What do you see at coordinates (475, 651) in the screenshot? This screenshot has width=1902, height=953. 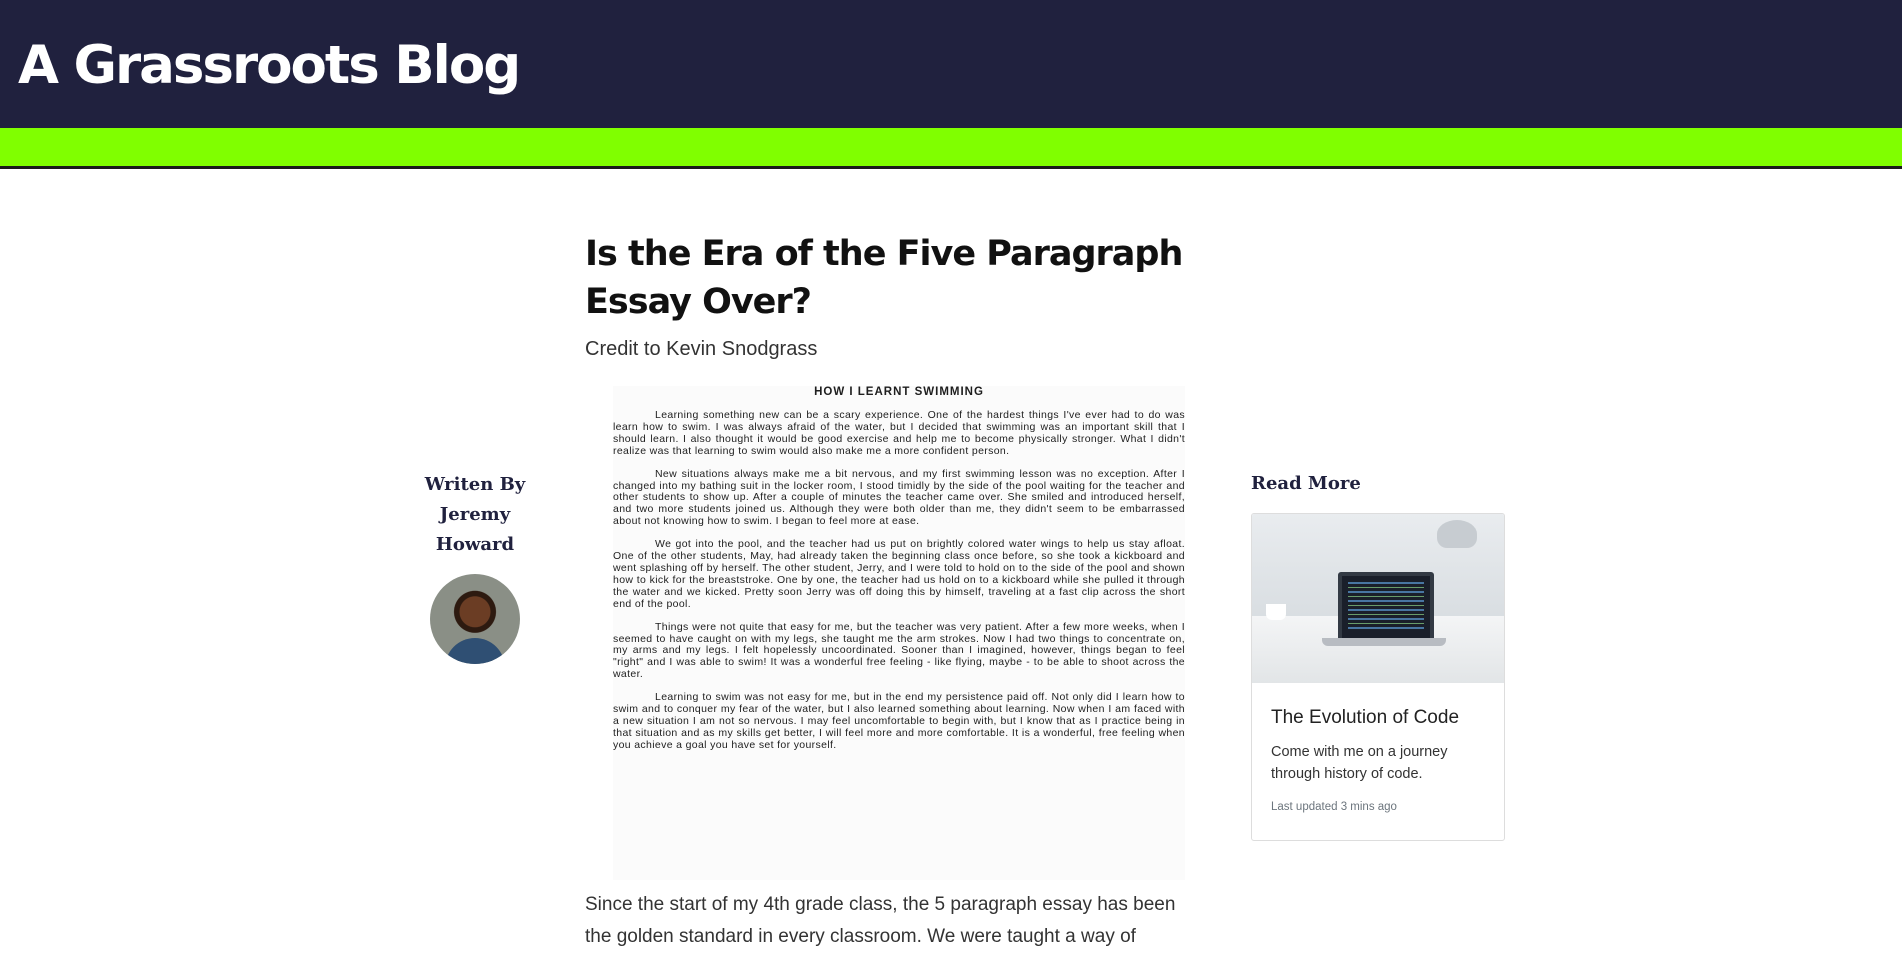 I see `avatar-shirt` at bounding box center [475, 651].